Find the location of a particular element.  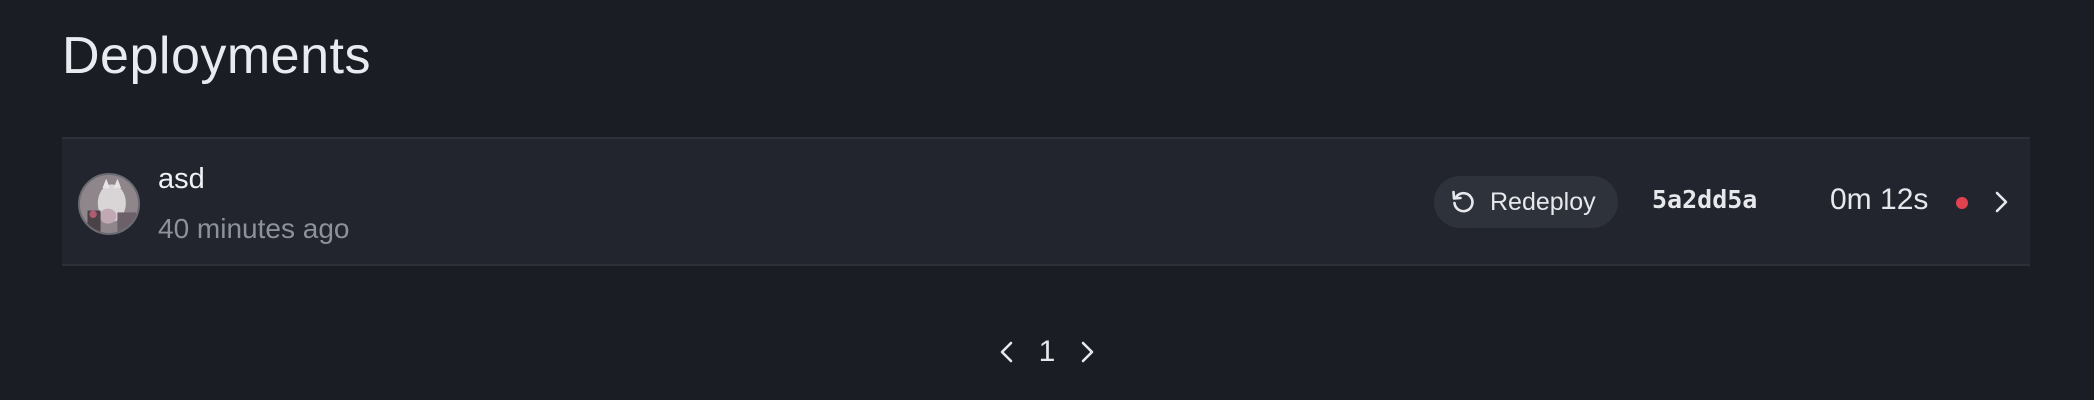

redeploy-label: Redeploy is located at coordinates (1543, 201).